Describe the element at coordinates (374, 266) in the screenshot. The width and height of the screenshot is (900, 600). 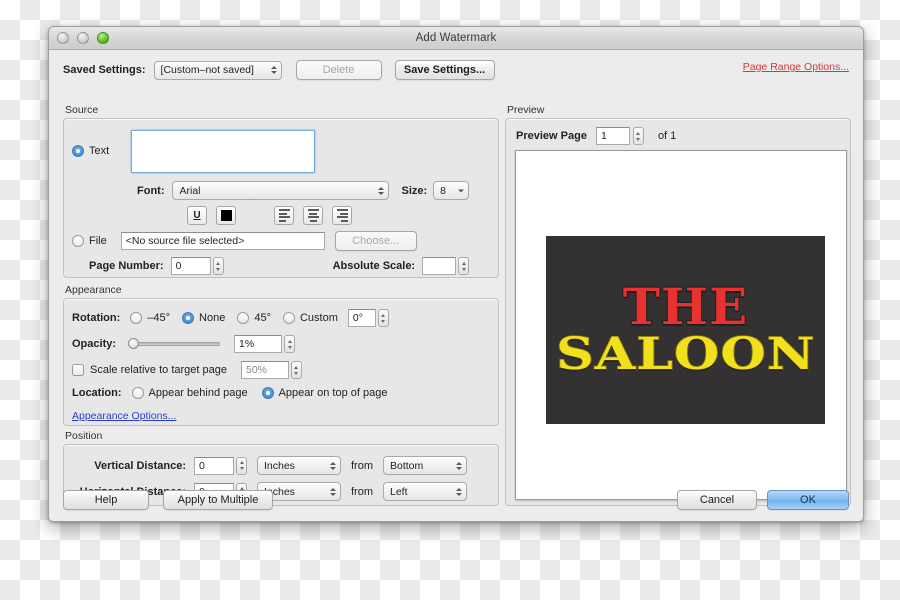
I see `absolute-scale-label: Absolute Scale:` at that location.